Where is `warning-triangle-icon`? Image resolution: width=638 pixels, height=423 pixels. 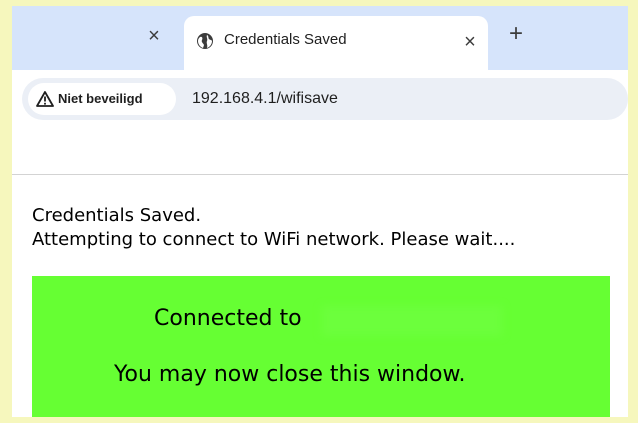 warning-triangle-icon is located at coordinates (45, 99).